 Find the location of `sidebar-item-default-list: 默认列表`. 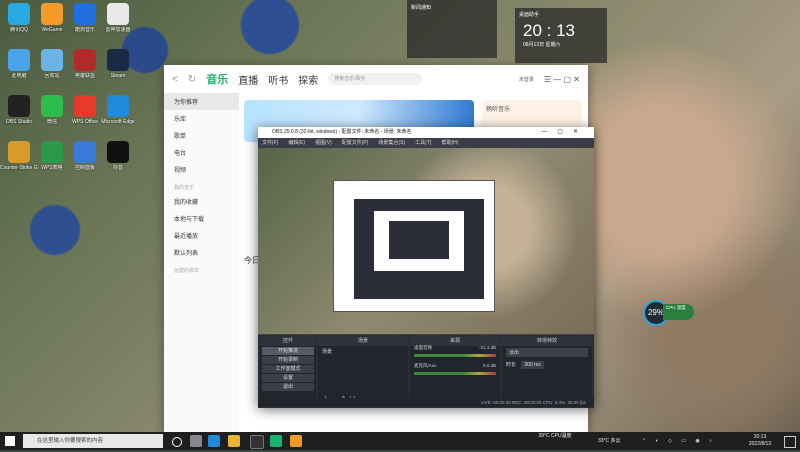

sidebar-item-default-list: 默认列表 is located at coordinates (201, 252).